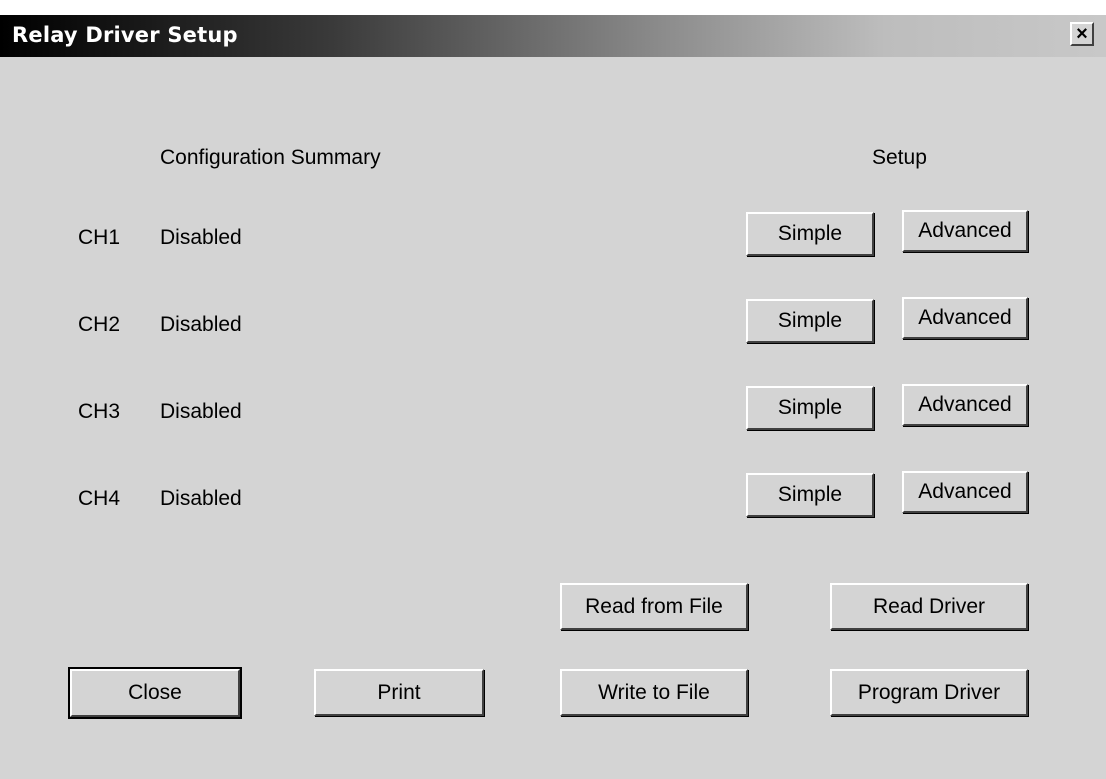 This screenshot has height=779, width=1106. I want to click on channel-label-ch3: CH3, so click(99, 411).